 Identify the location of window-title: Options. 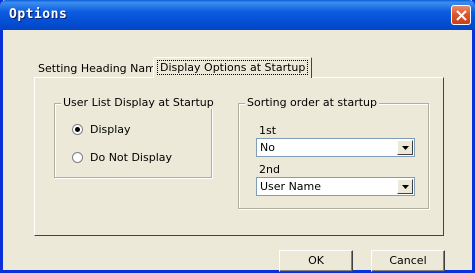
(38, 14).